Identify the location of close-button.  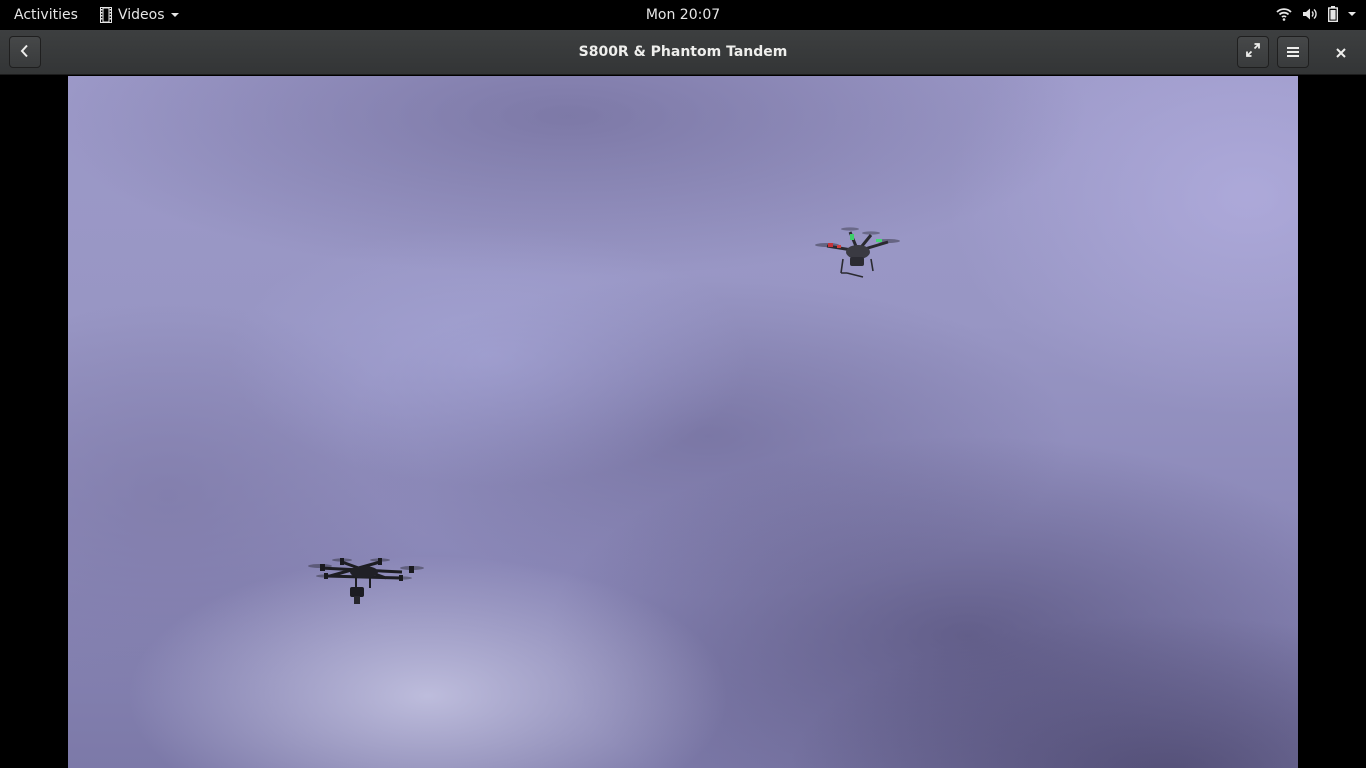
(1341, 52).